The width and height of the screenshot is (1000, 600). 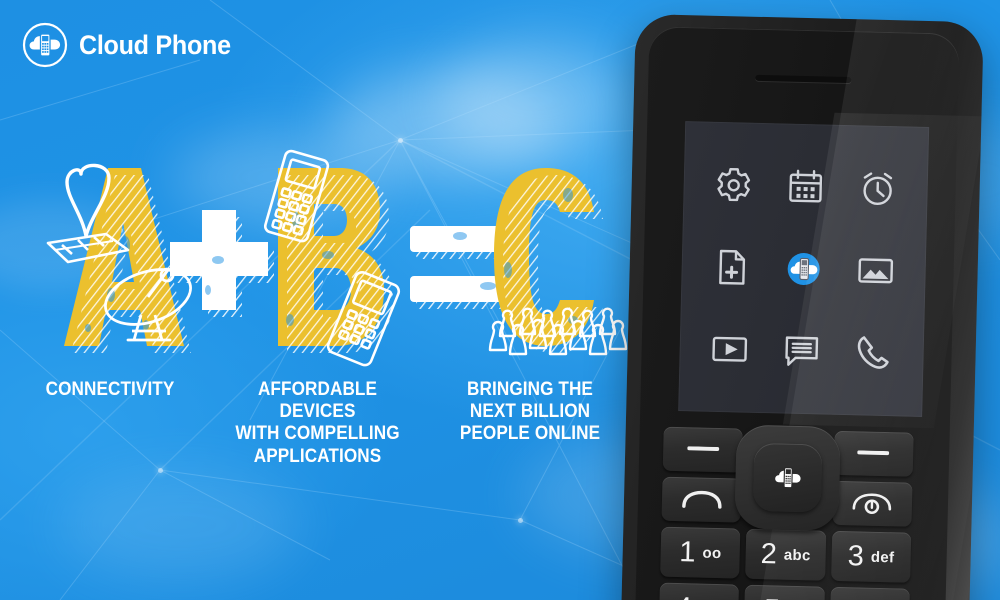 I want to click on key-2-digit: 2, so click(x=769, y=553).